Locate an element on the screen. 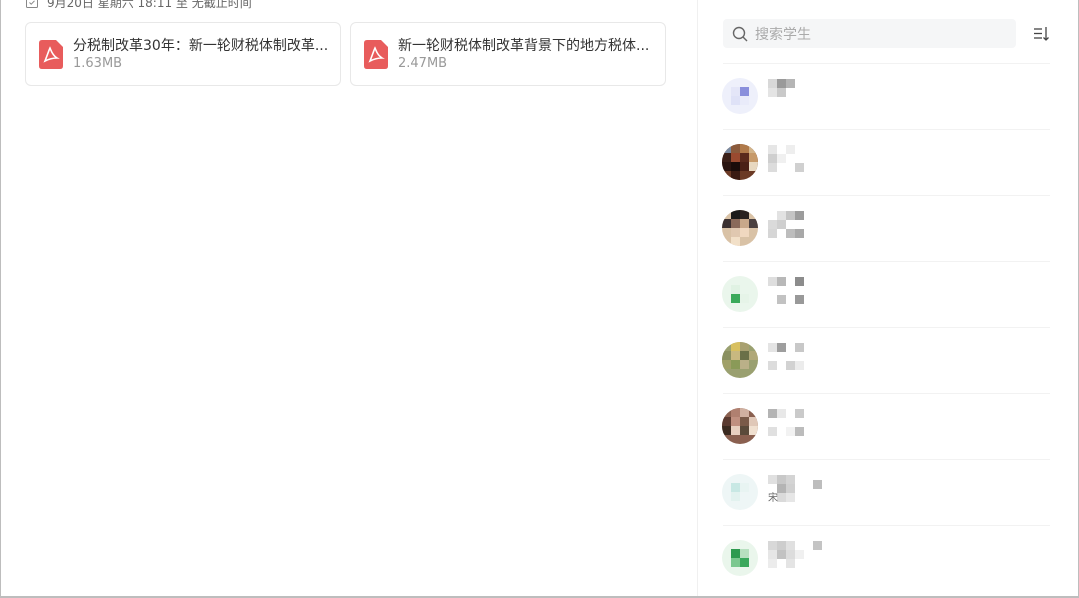 This screenshot has width=1079, height=598. deadline-row: 9月20日 星期六 18:11 至 无截止时间 is located at coordinates (139, 5).